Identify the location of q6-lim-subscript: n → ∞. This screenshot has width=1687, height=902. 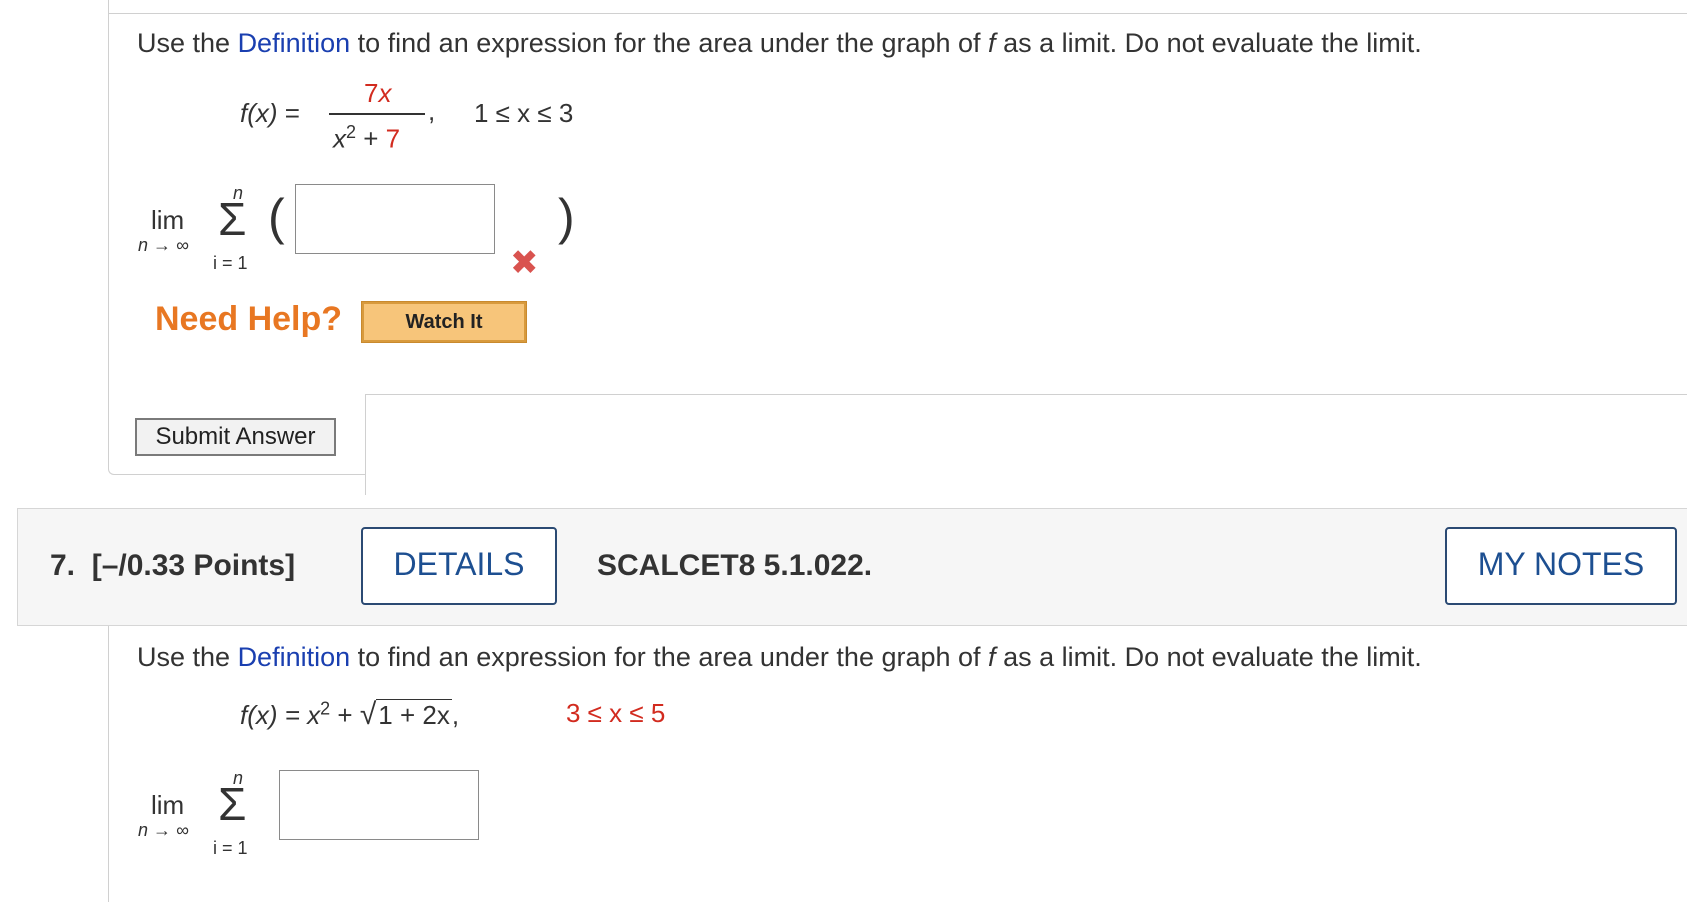
(163, 245).